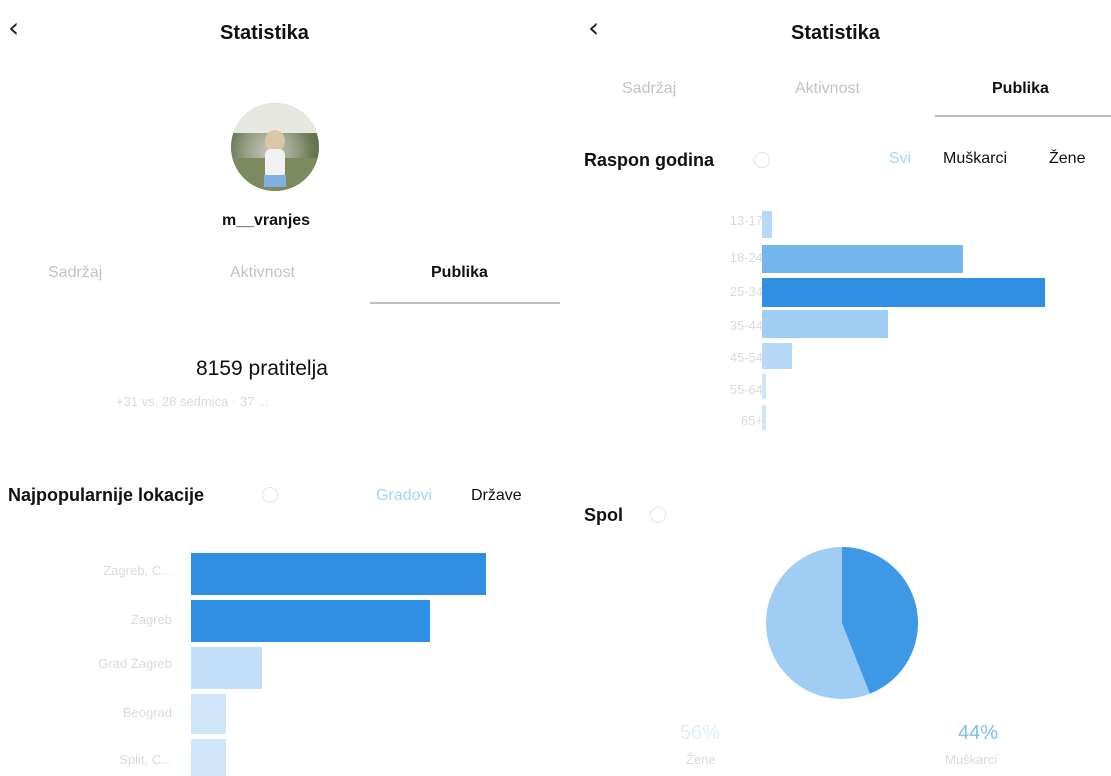 This screenshot has height=776, width=1111. I want to click on tick-label: 18-24, so click(746, 257).